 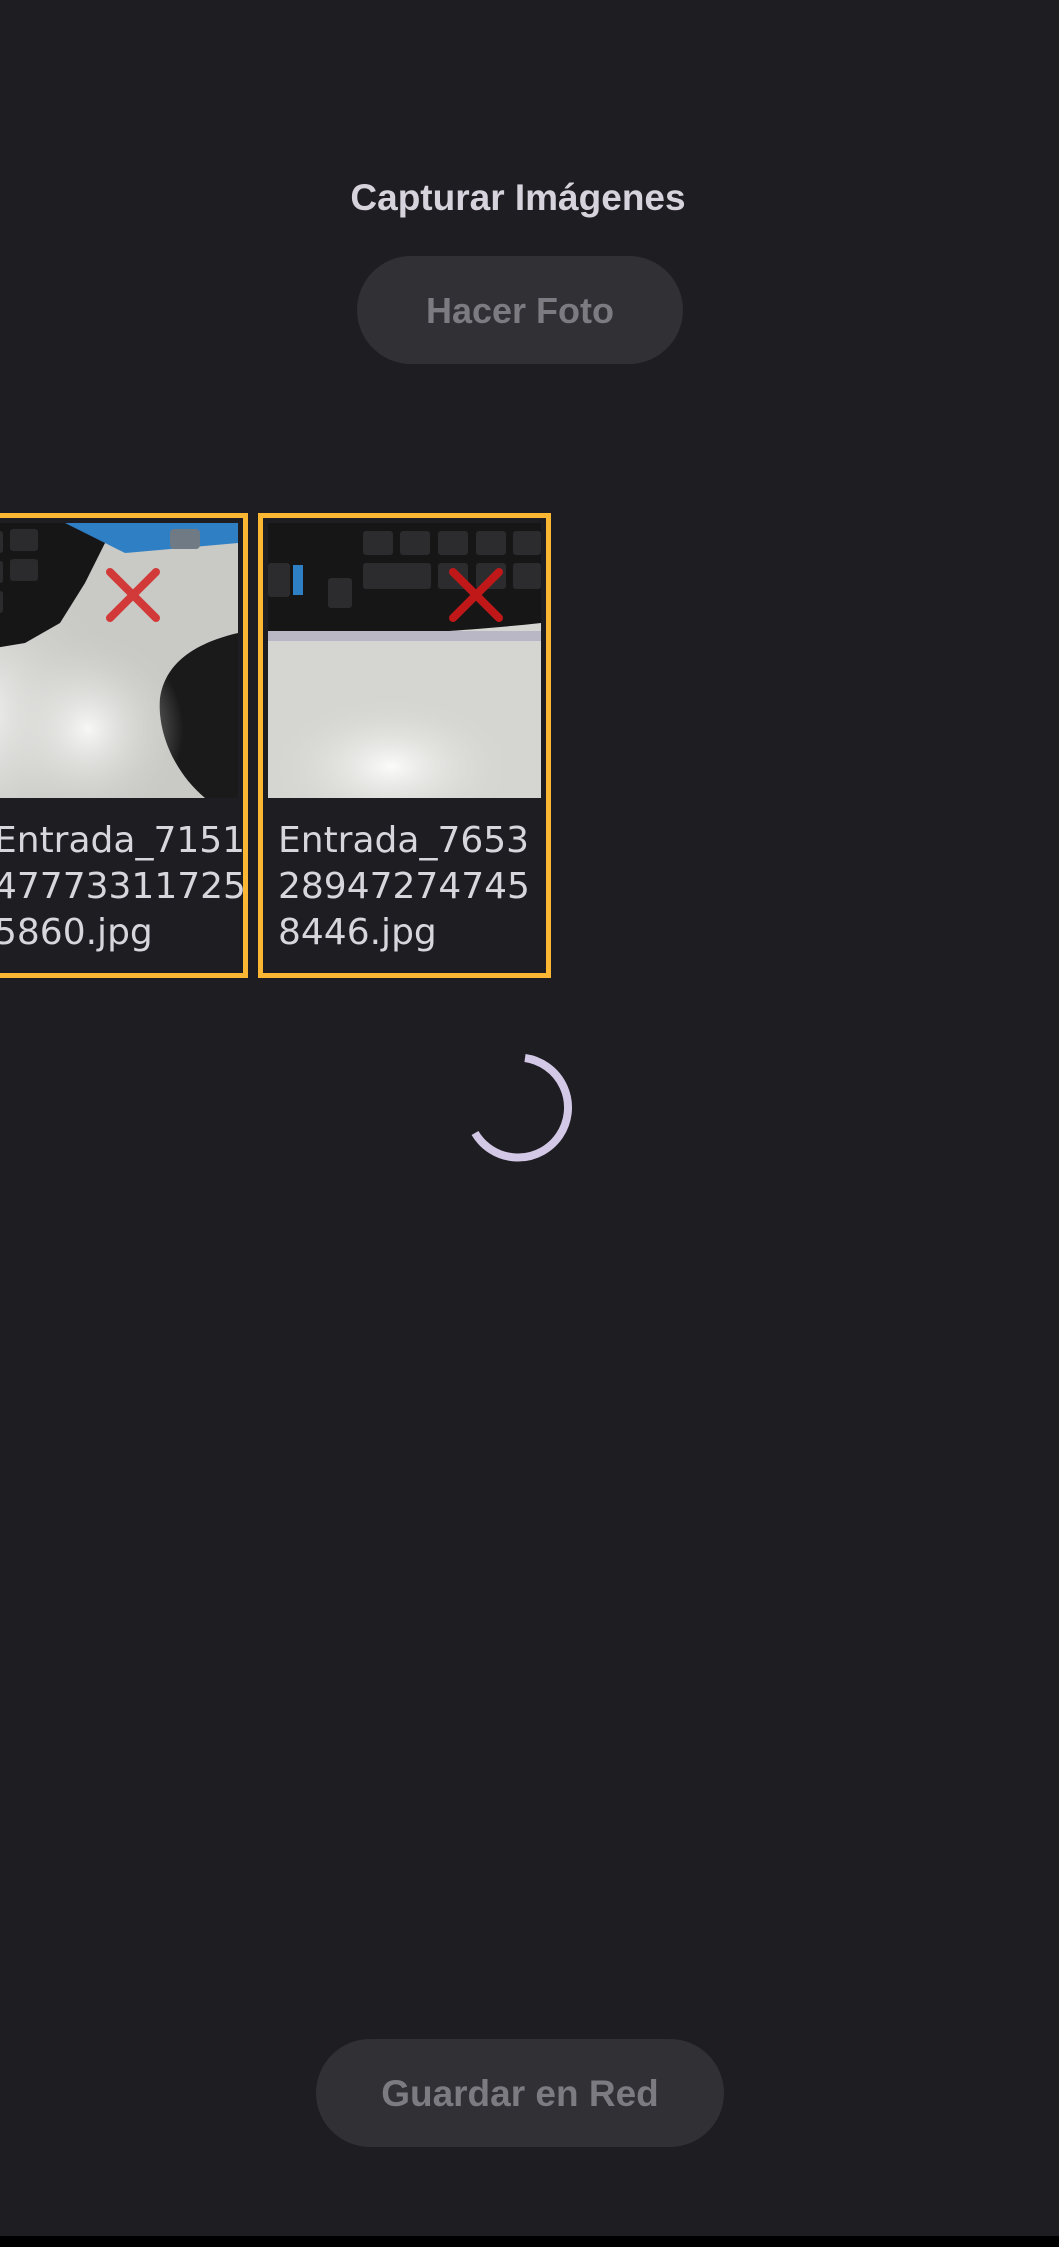 I want to click on save-to-network-button: Guardar en Red, so click(x=520, y=2093).